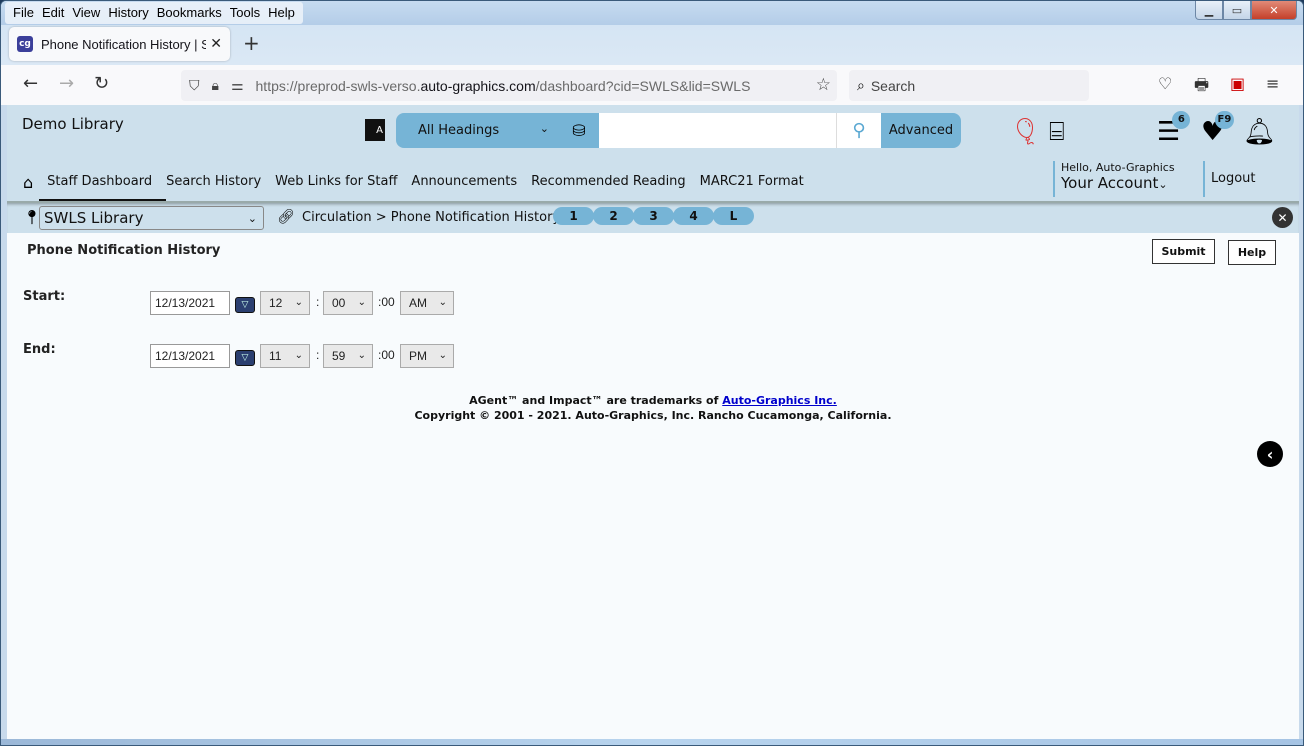 This screenshot has width=1304, height=746. I want to click on permissions-icon: ⚌, so click(237, 86).